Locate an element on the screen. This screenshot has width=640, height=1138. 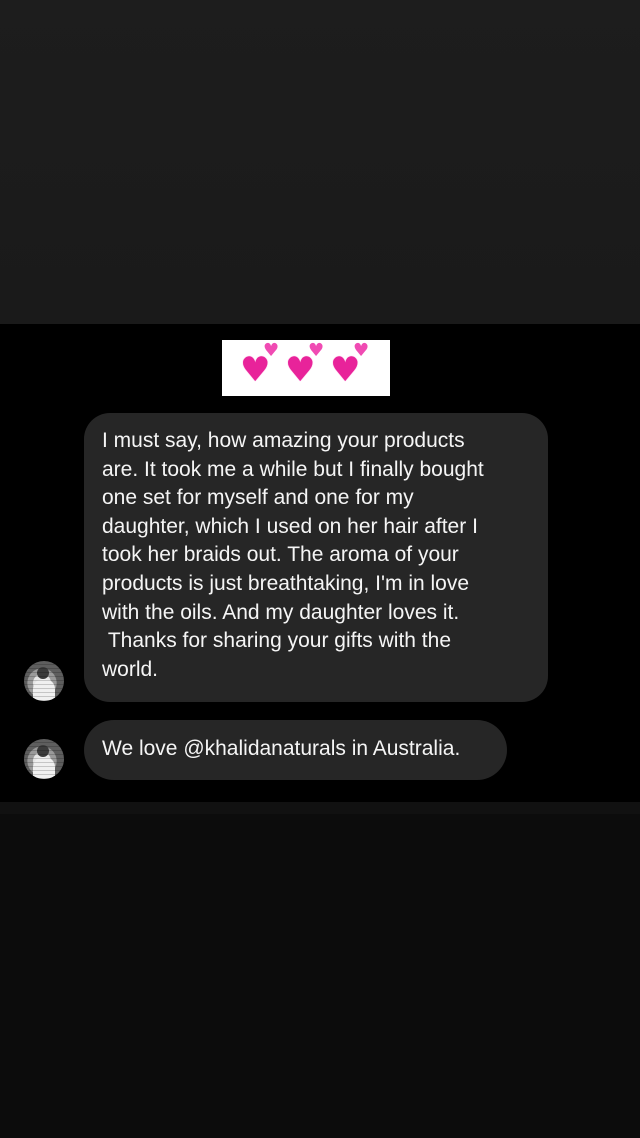
divider is located at coordinates (320, 808).